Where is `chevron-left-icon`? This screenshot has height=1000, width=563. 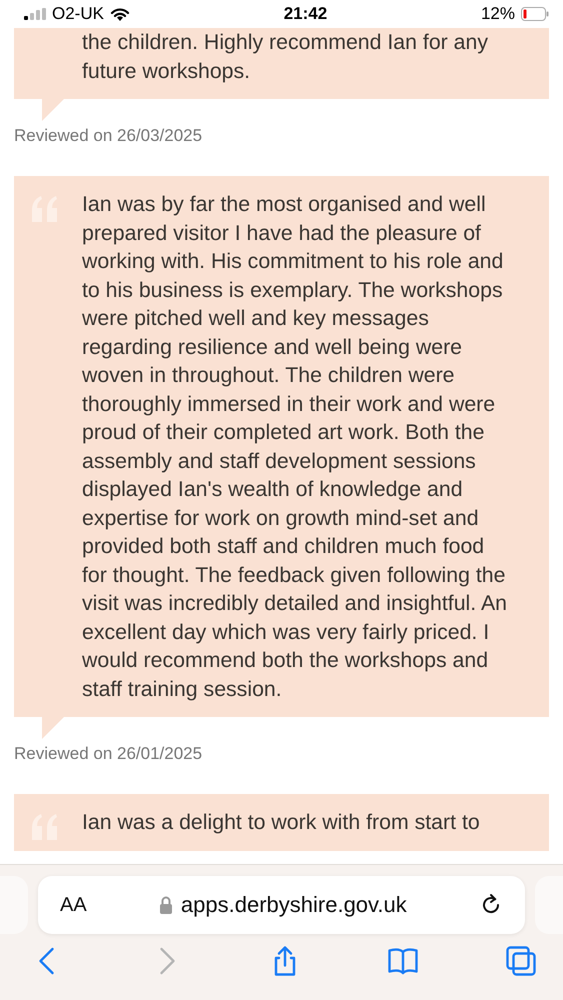
chevron-left-icon is located at coordinates (46, 961).